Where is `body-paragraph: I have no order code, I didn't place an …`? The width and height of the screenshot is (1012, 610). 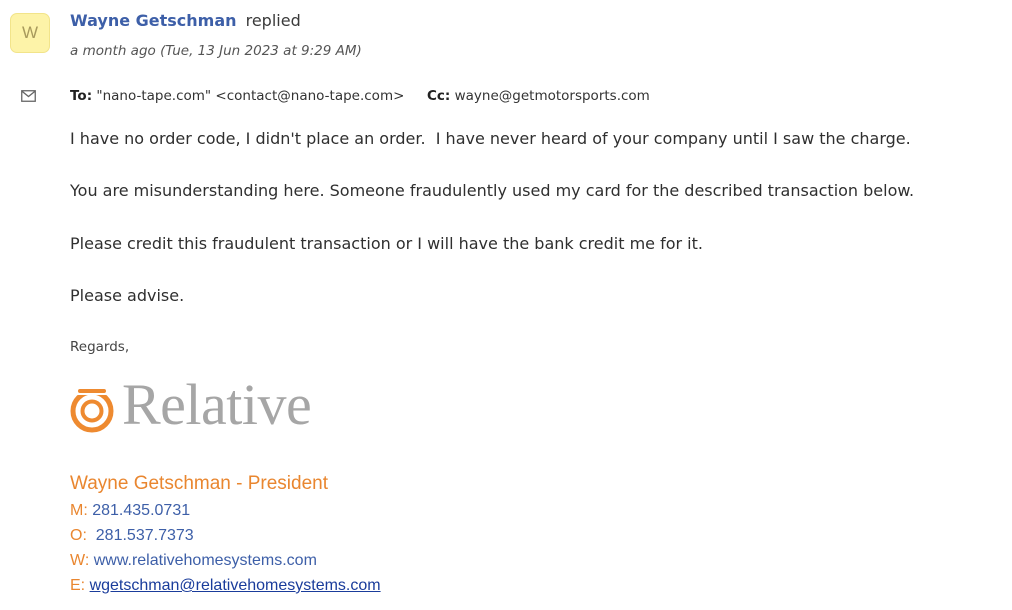
body-paragraph: I have no order code, I didn't place an … is located at coordinates (490, 138).